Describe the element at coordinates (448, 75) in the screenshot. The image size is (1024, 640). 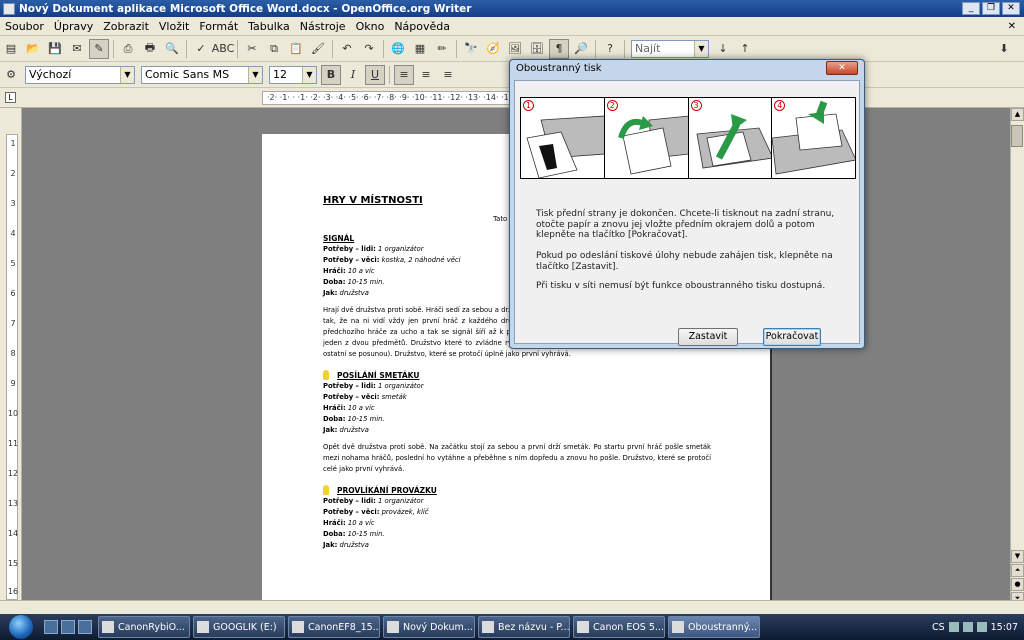
I see `align-right-icon: ≡` at that location.